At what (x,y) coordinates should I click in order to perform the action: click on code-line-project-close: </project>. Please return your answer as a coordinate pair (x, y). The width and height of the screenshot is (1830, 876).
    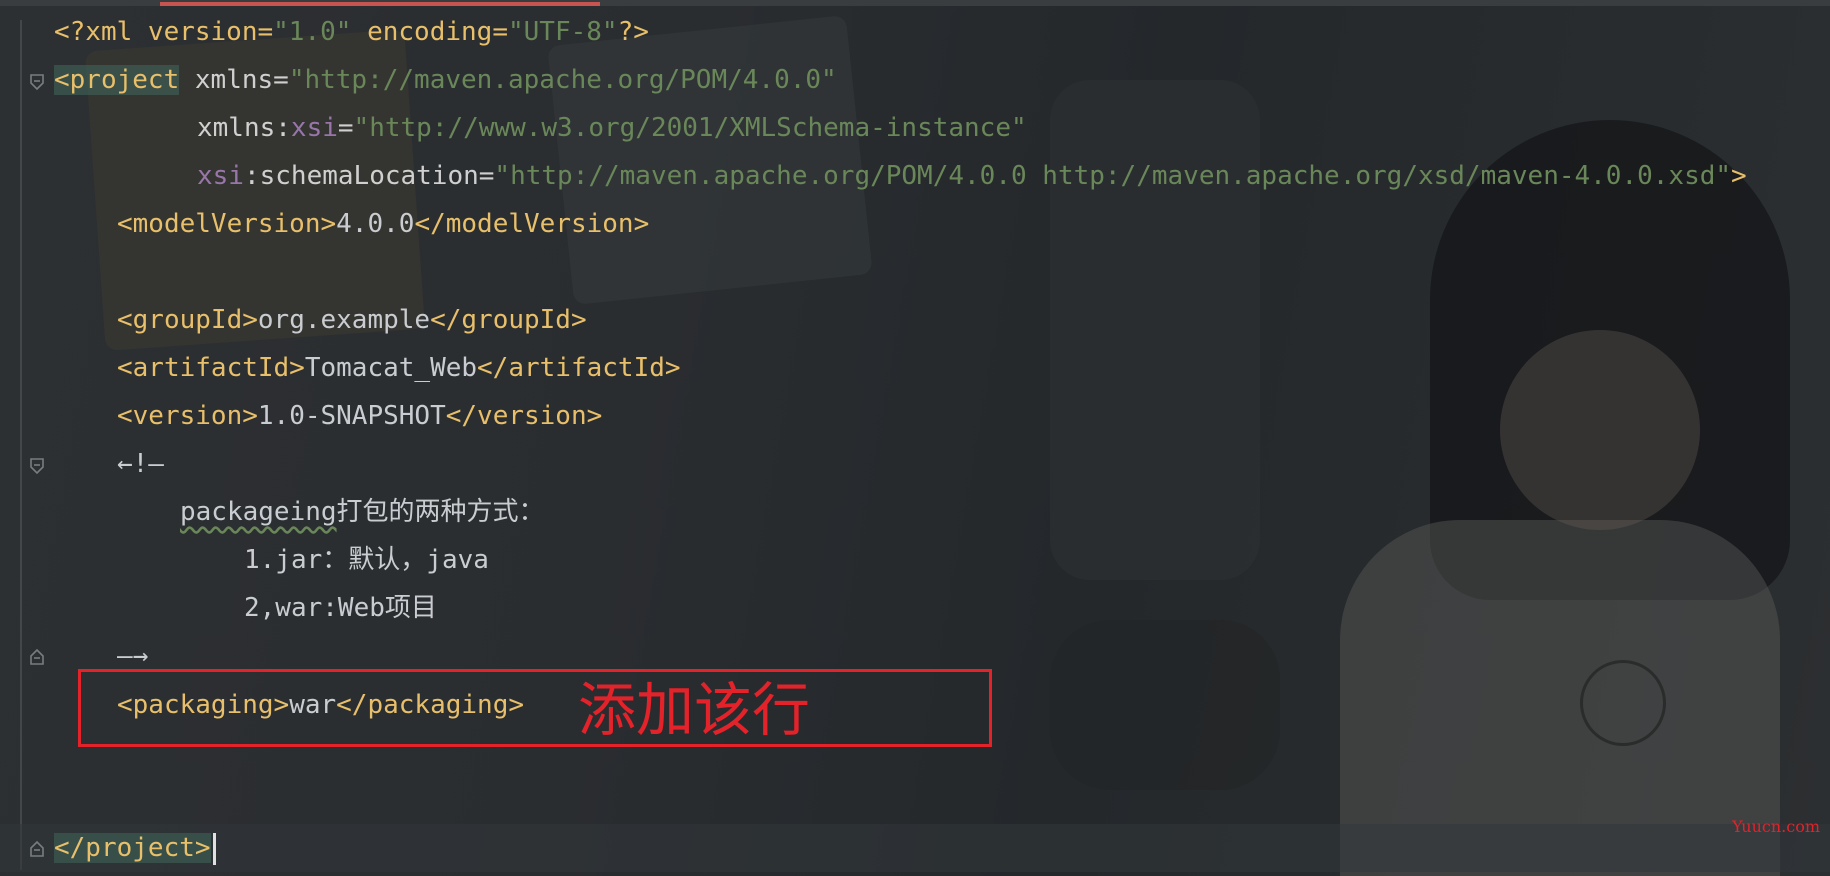
    Looking at the image, I should click on (135, 848).